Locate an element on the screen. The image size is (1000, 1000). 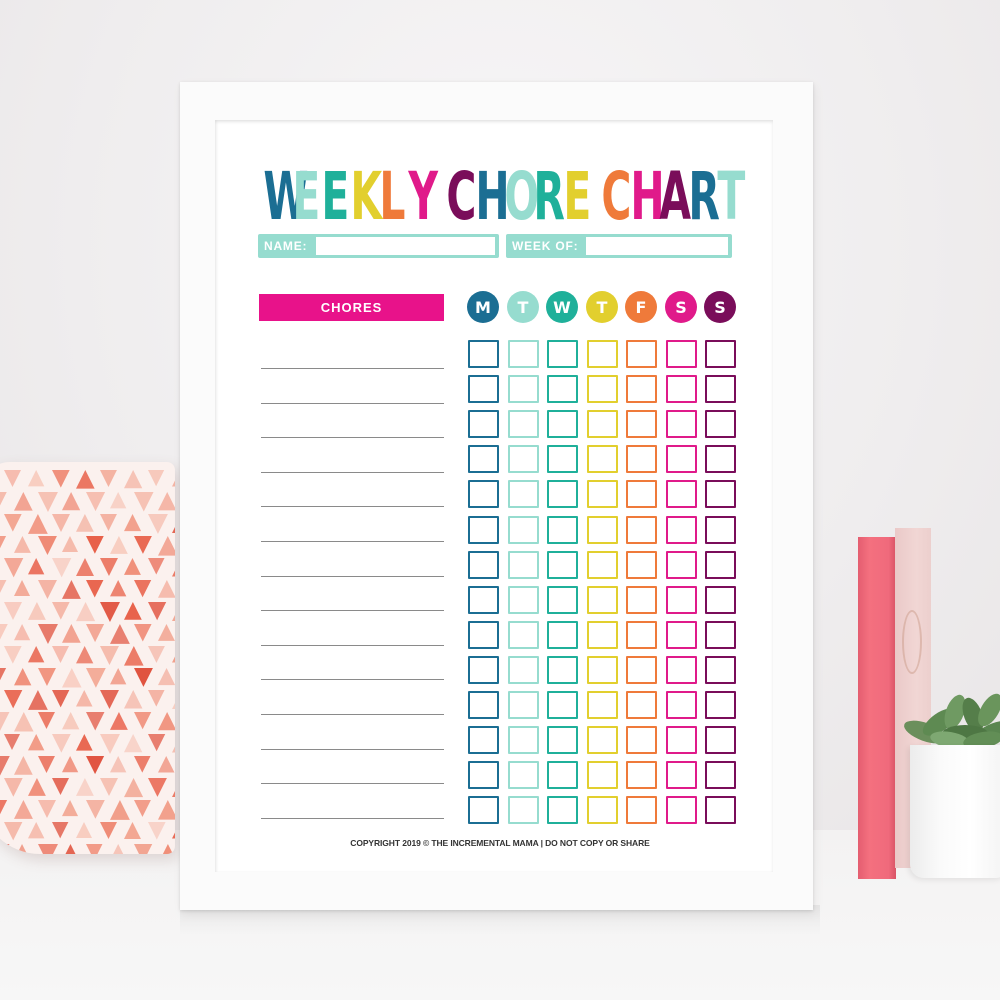
checkbox-row8-day5 is located at coordinates (641, 599).